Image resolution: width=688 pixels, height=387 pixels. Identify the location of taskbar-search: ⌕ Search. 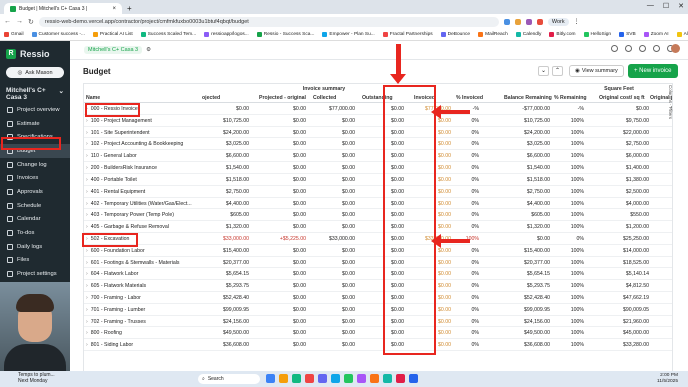
(229, 379).